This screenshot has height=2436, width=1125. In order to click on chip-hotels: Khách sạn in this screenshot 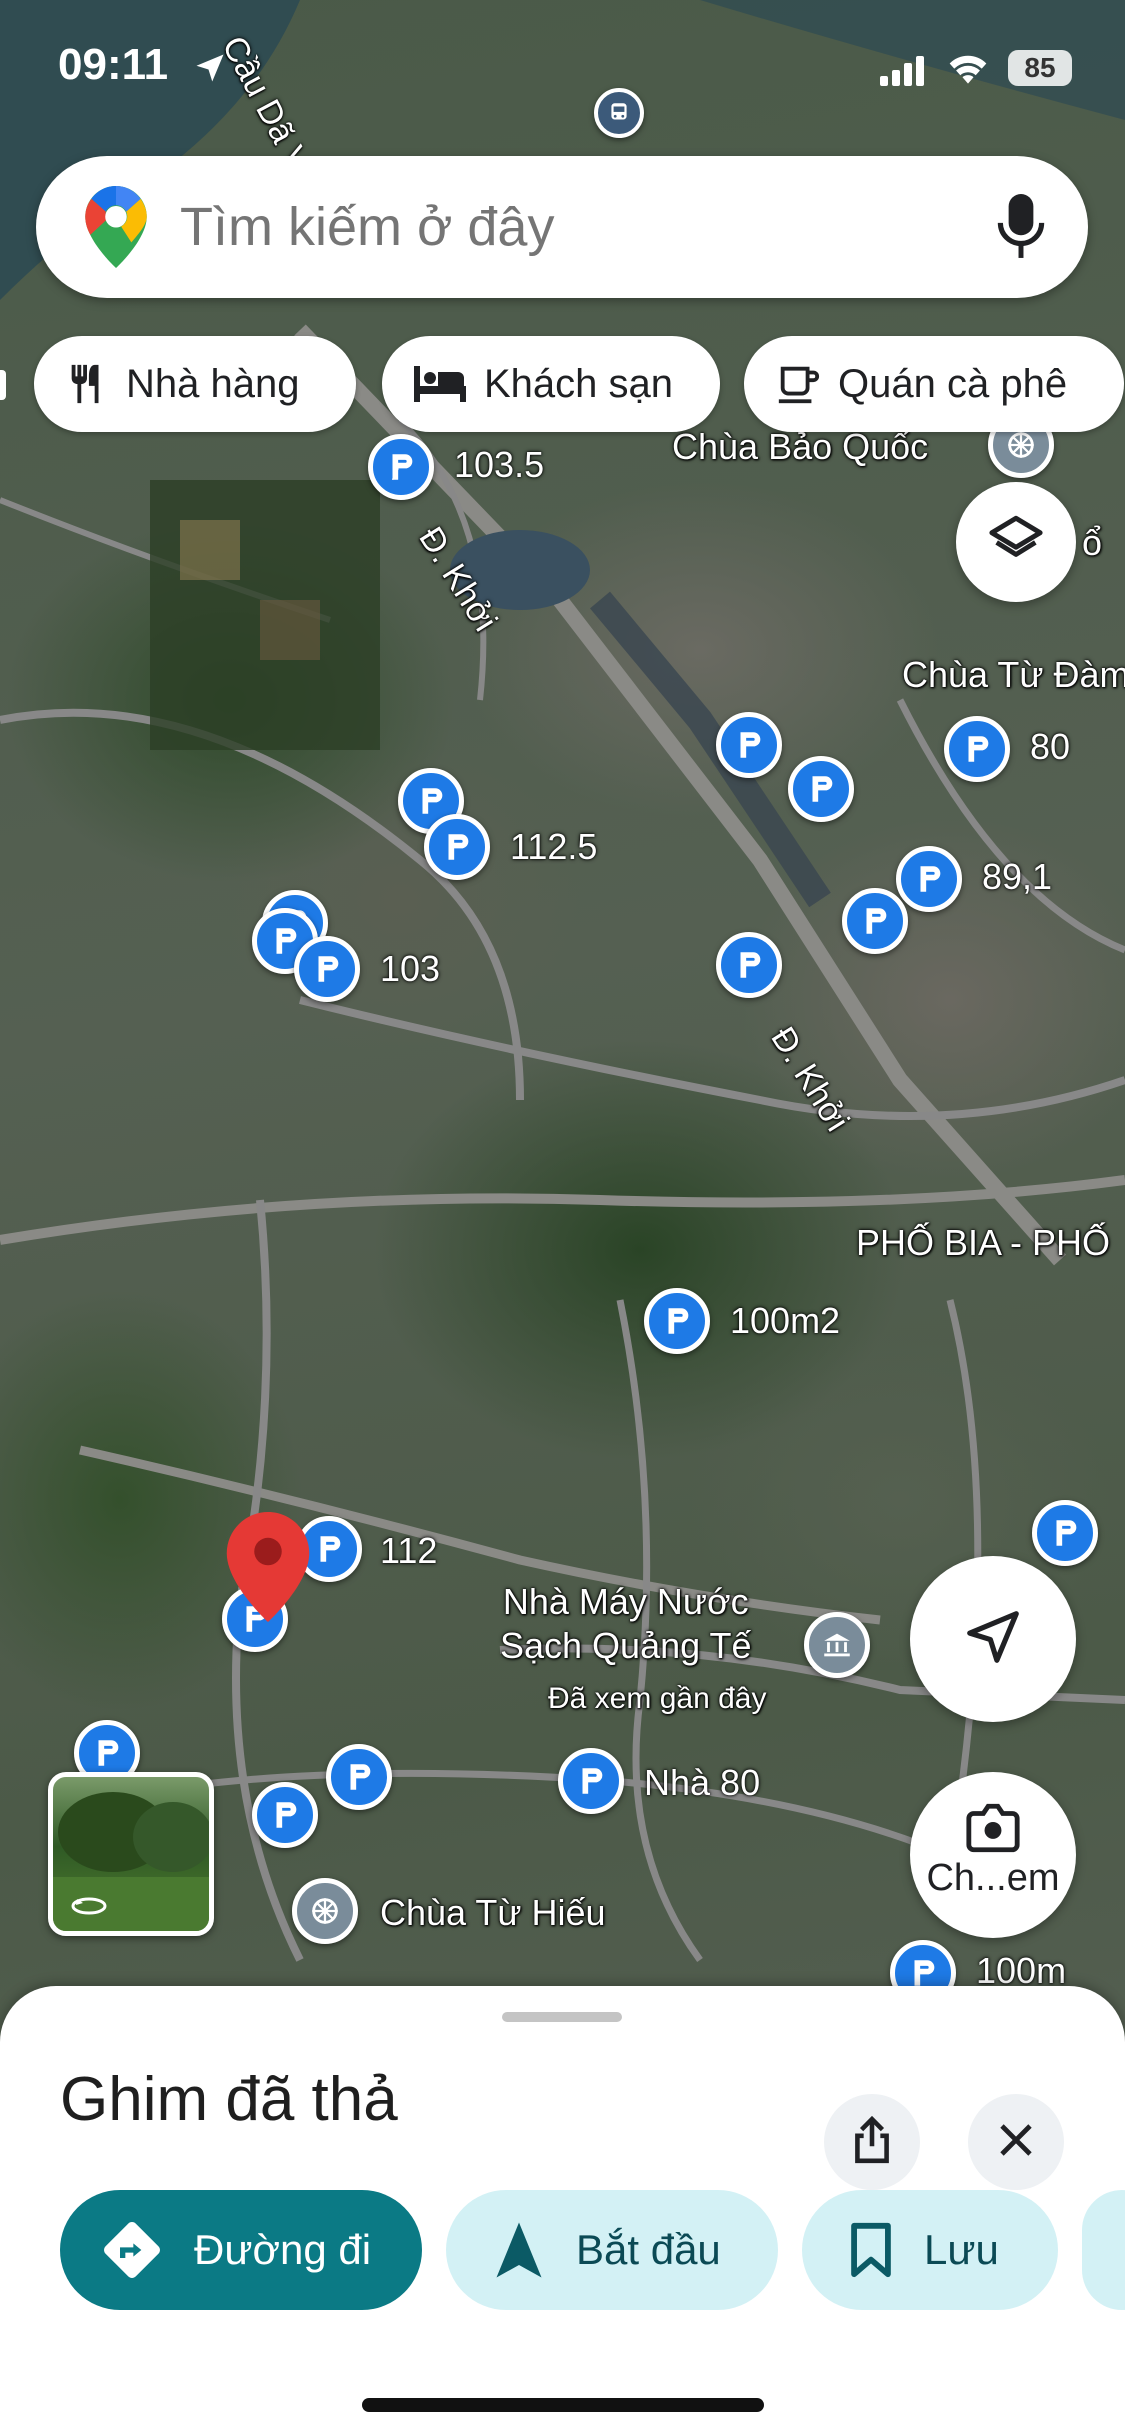, I will do `click(551, 384)`.